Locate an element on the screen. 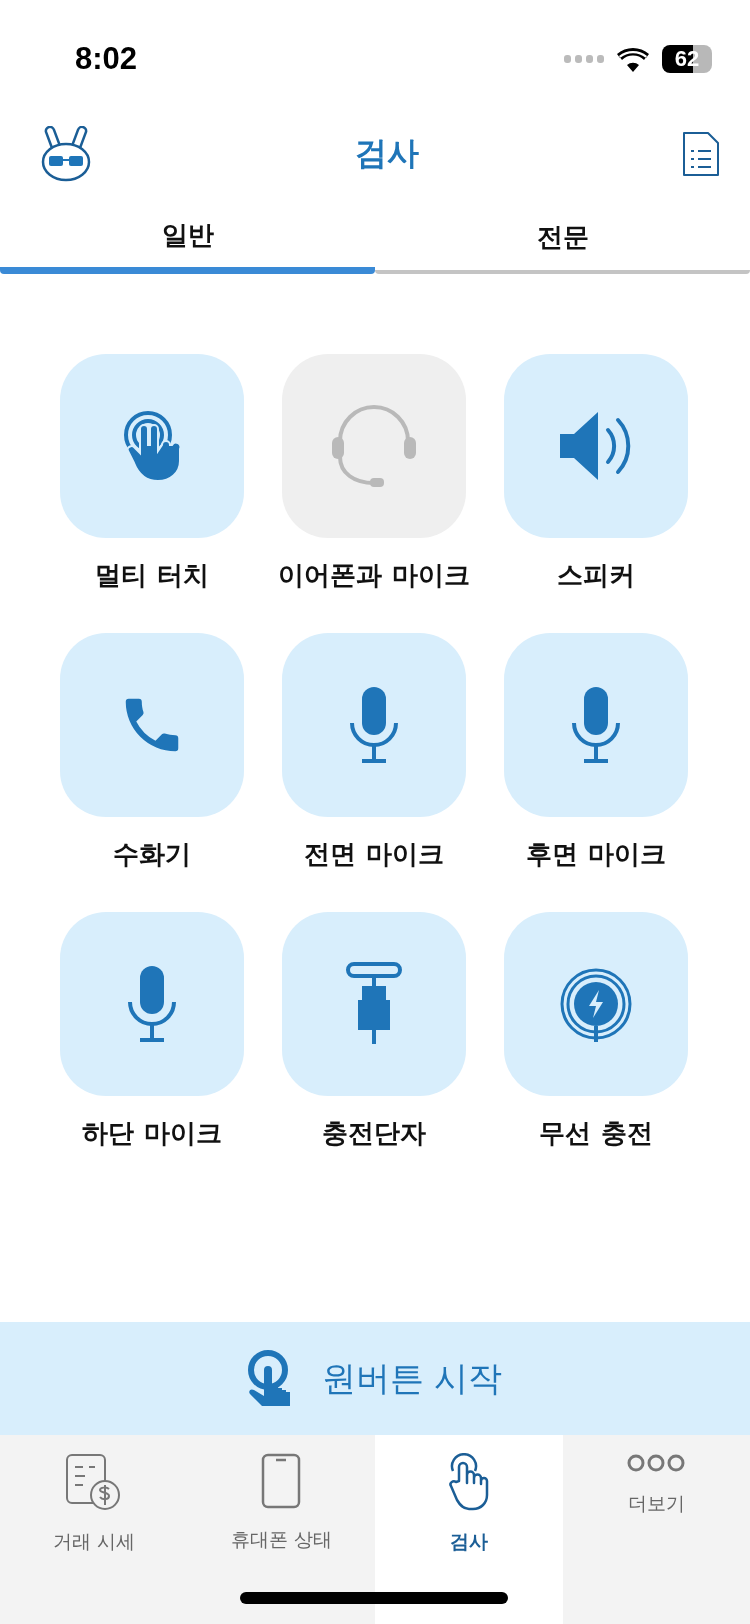 The image size is (750, 1624). wifi-icon is located at coordinates (633, 59).